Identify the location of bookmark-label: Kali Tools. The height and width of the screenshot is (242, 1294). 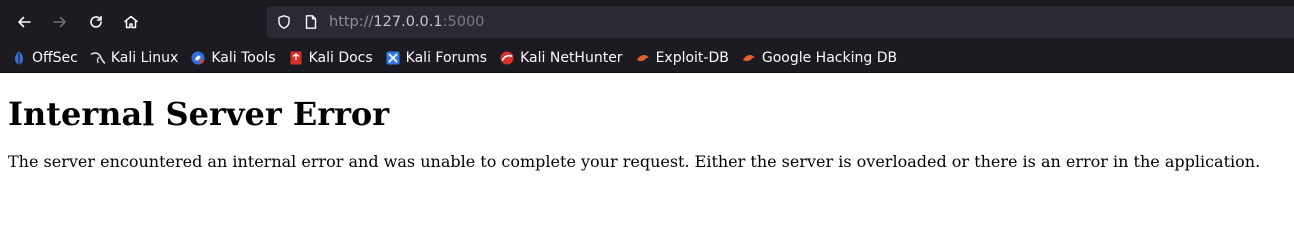
(243, 58).